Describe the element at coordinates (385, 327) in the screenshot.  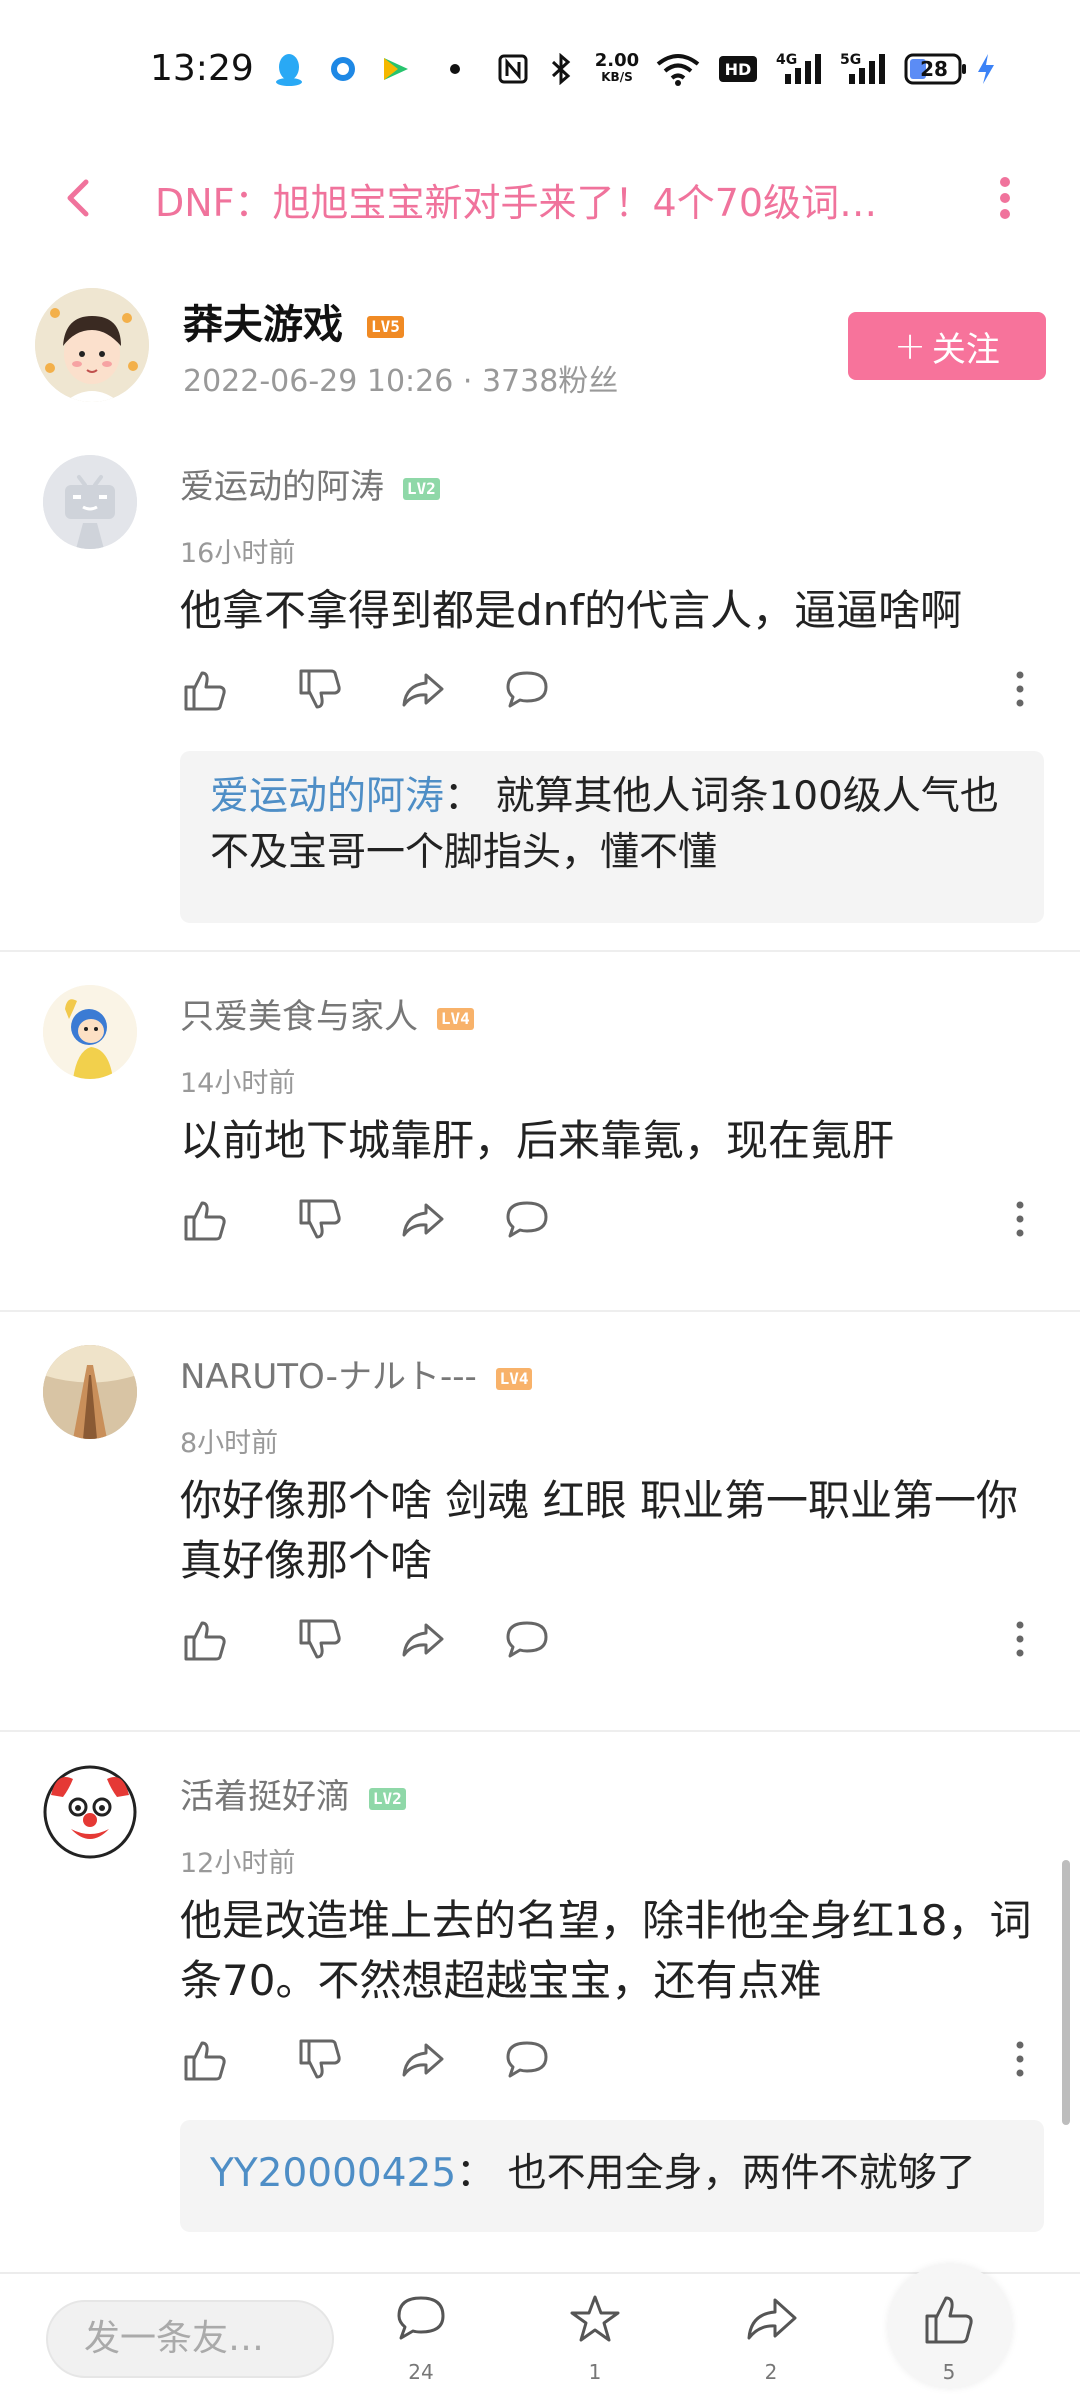
I see `level-badge: LV5` at that location.